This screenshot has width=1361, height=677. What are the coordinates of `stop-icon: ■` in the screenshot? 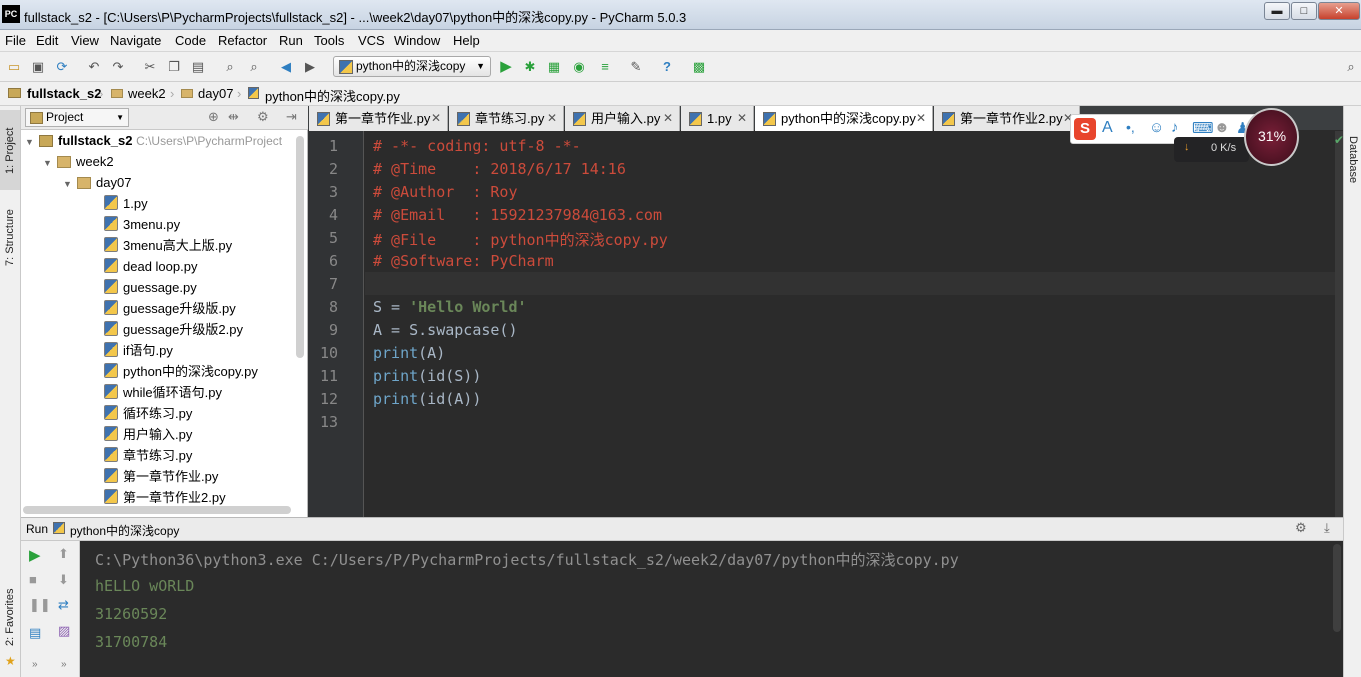 It's located at (33, 579).